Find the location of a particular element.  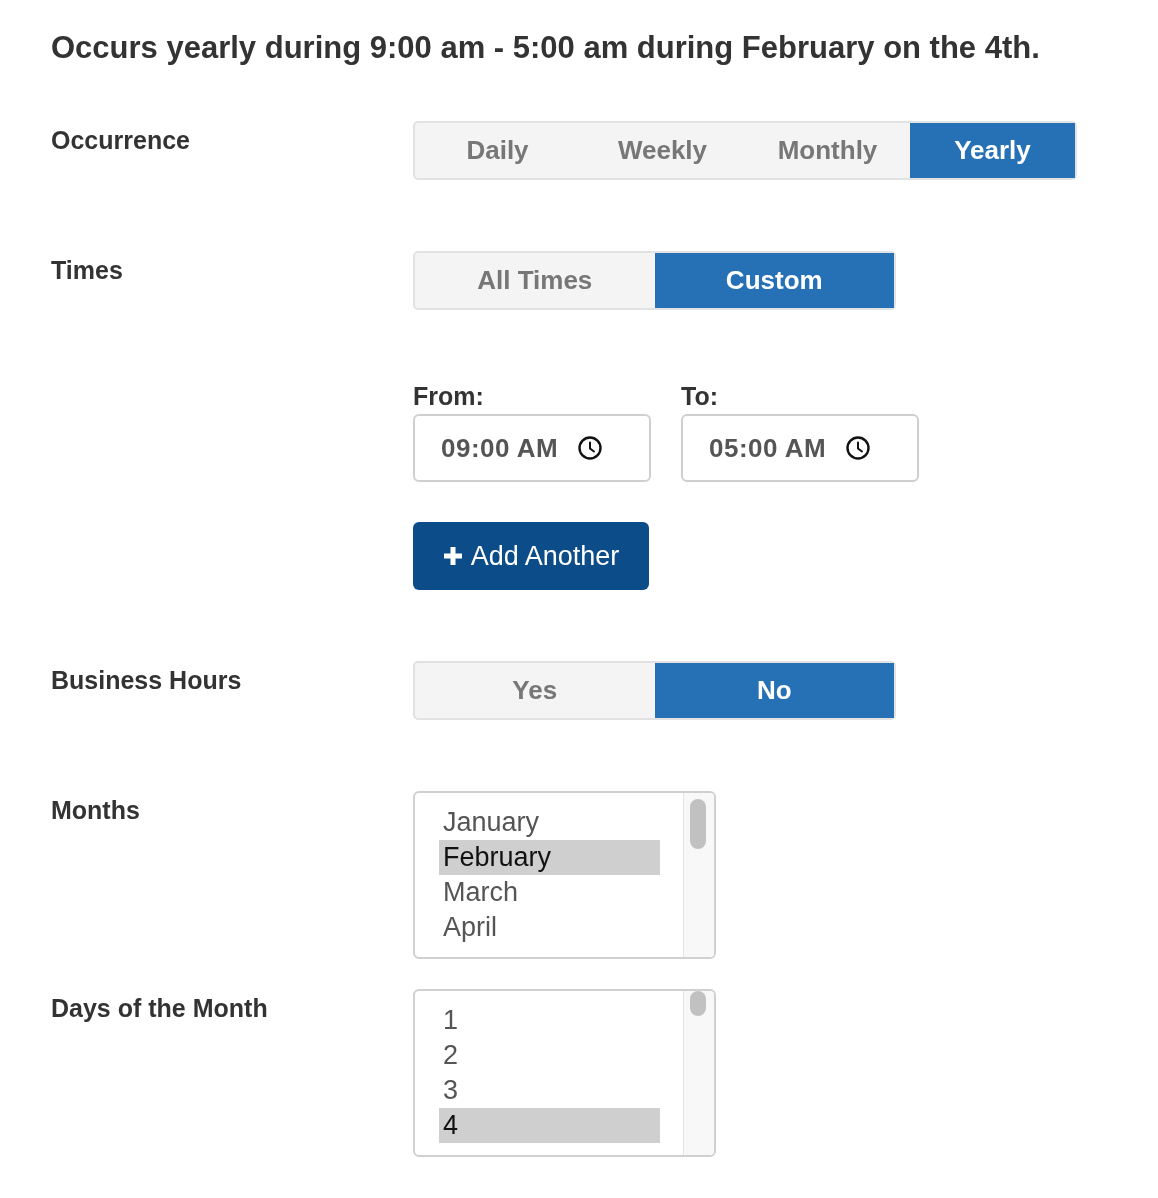

listbox-option: 4 is located at coordinates (549, 1125).